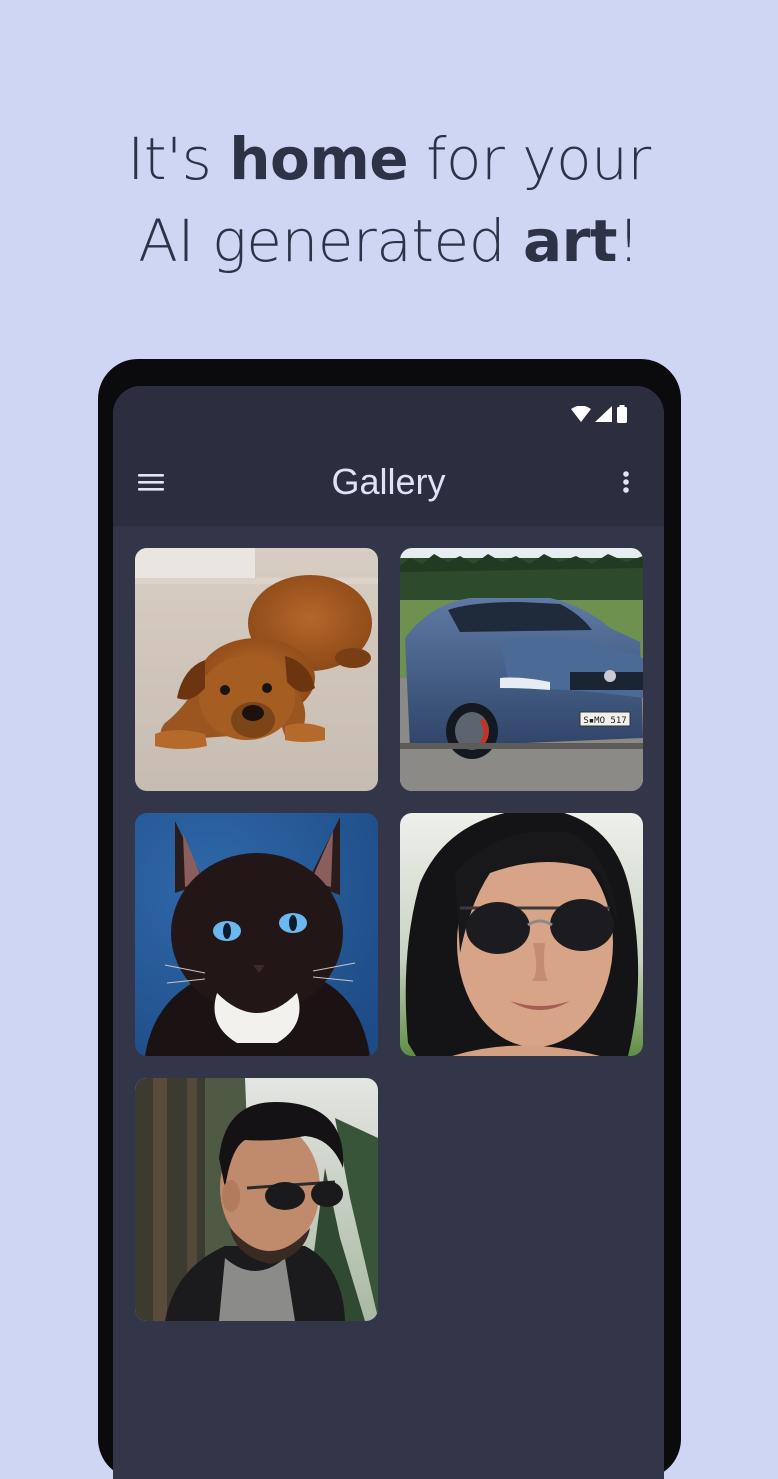 Image resolution: width=778 pixels, height=1479 pixels. I want to click on dog-image, so click(256, 669).